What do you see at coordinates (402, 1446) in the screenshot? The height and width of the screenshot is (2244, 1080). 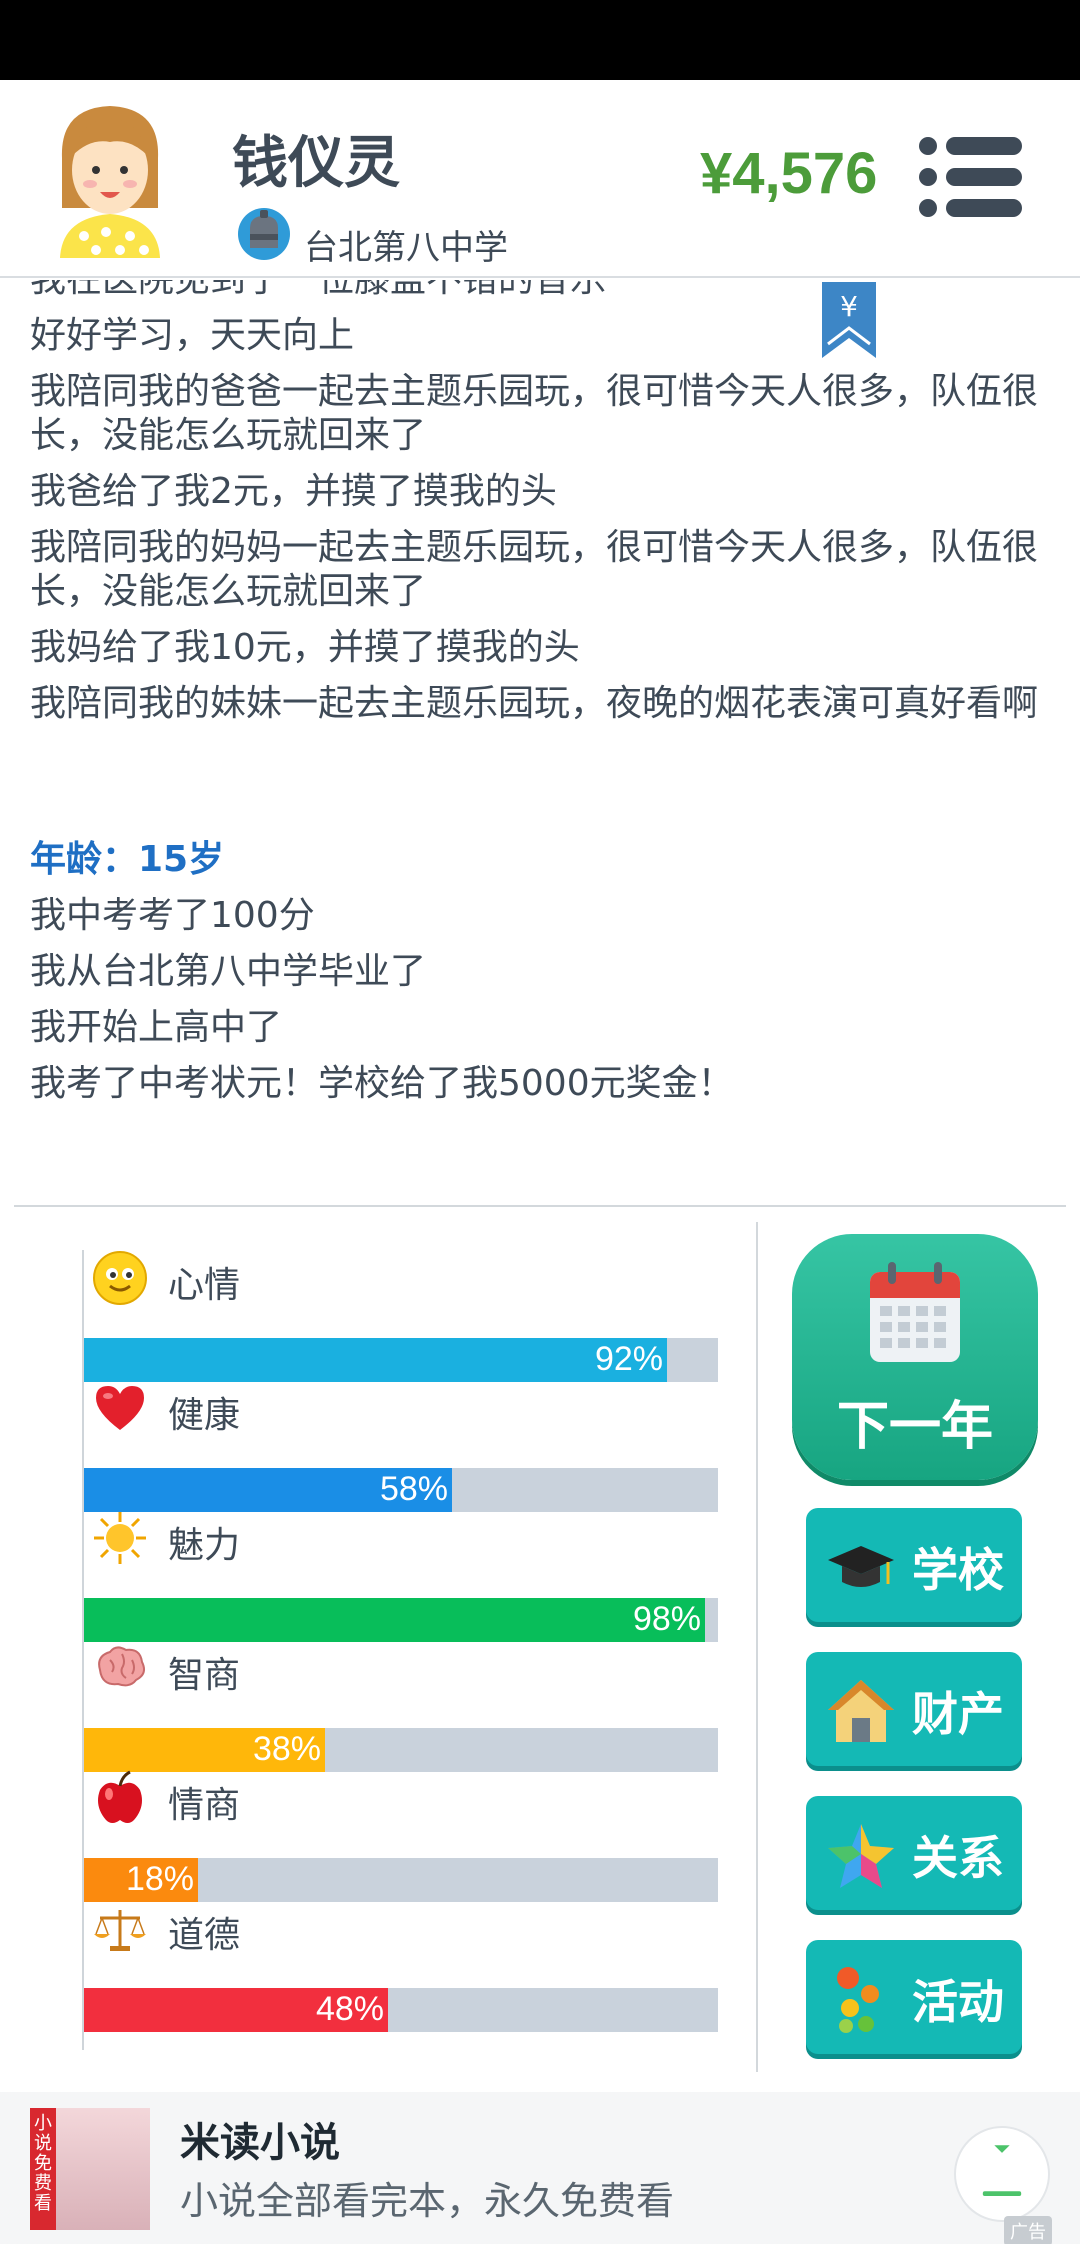 I see `stat-health: 健康 58%` at bounding box center [402, 1446].